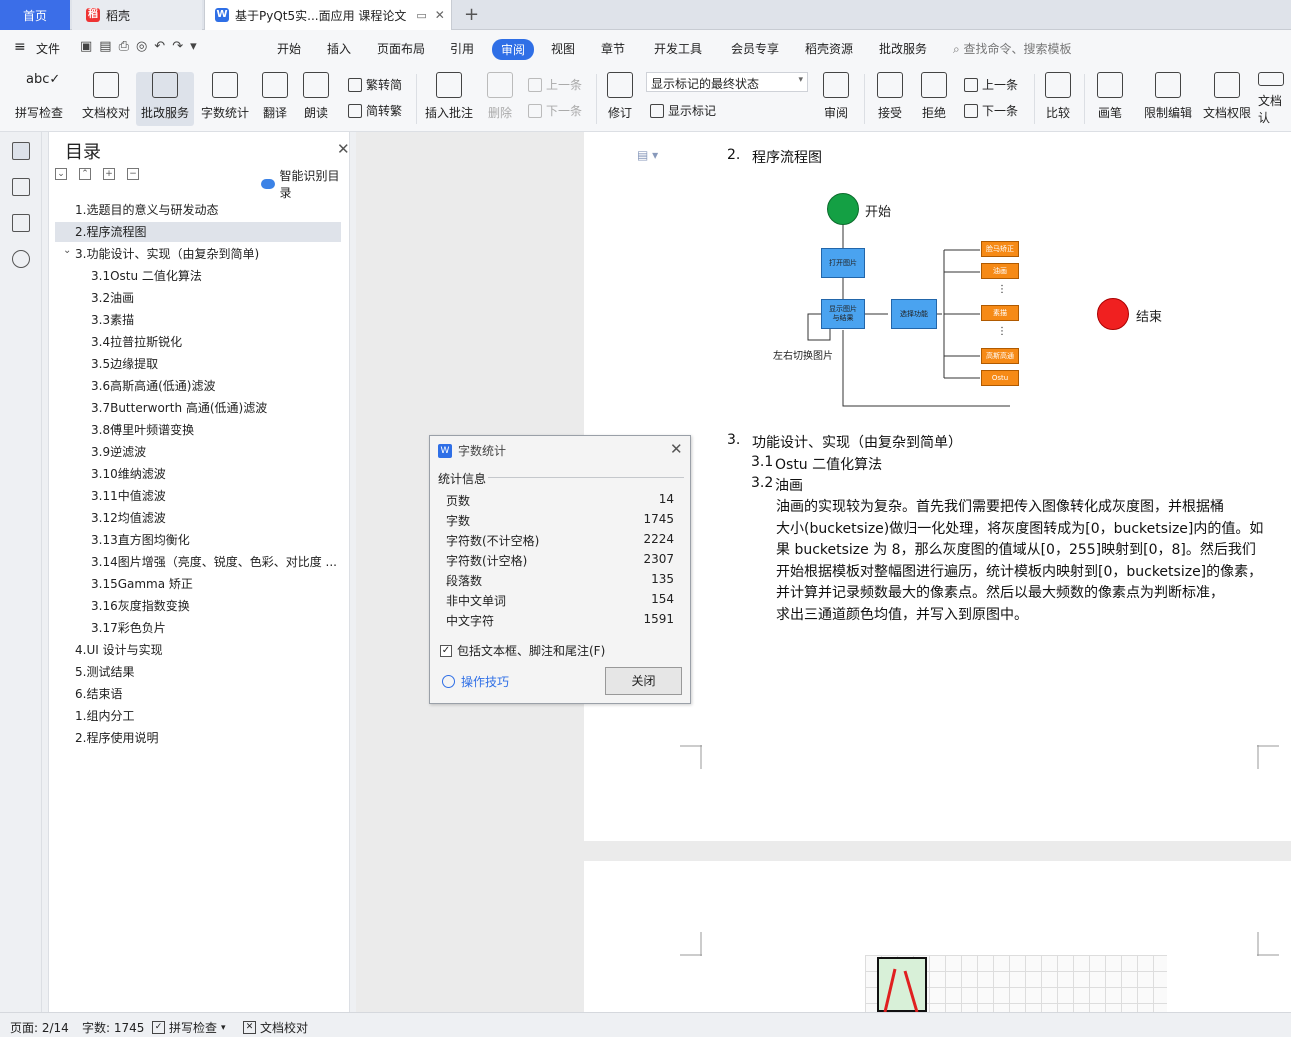 The width and height of the screenshot is (1291, 1037). I want to click on trad-to-simp-button: 繁转简, so click(375, 84).